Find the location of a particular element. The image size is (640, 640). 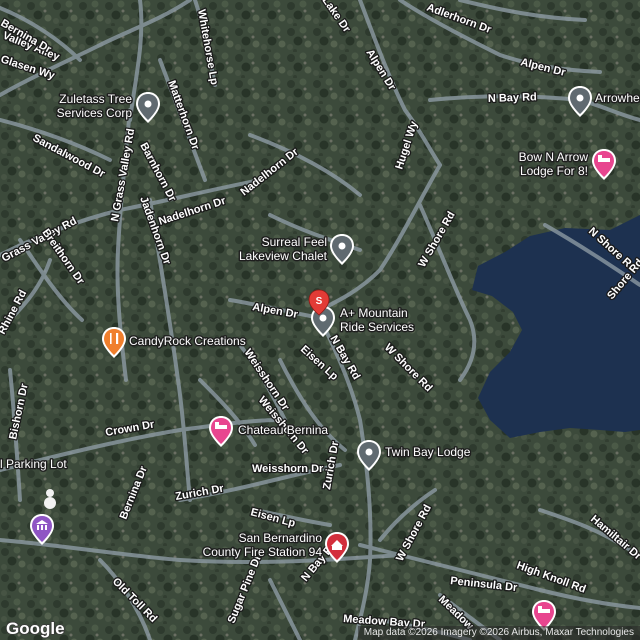

poi-parking-lot: l Parking Lot is located at coordinates (34, 464).